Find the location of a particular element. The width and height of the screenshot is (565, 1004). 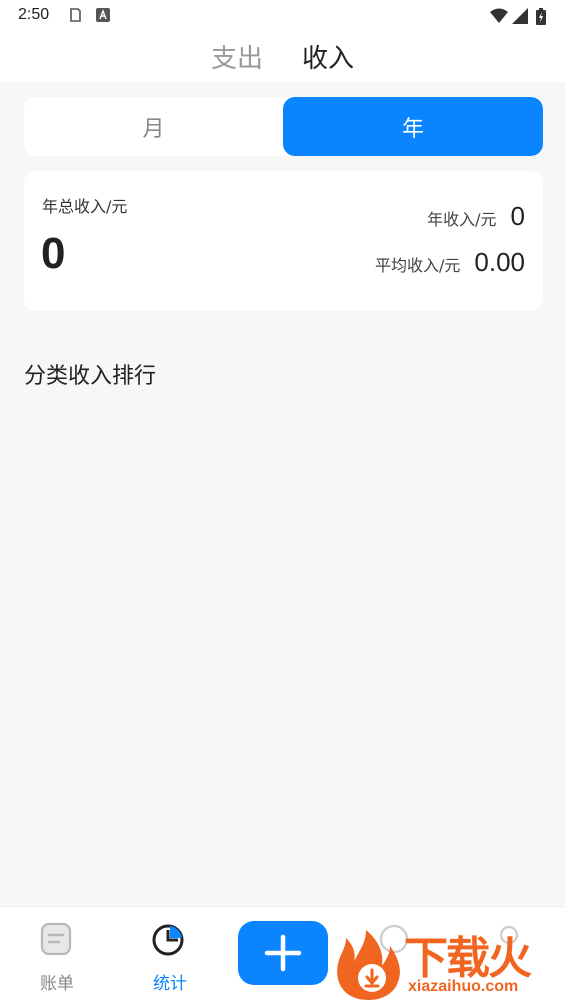

sd-card-icon is located at coordinates (75, 15).